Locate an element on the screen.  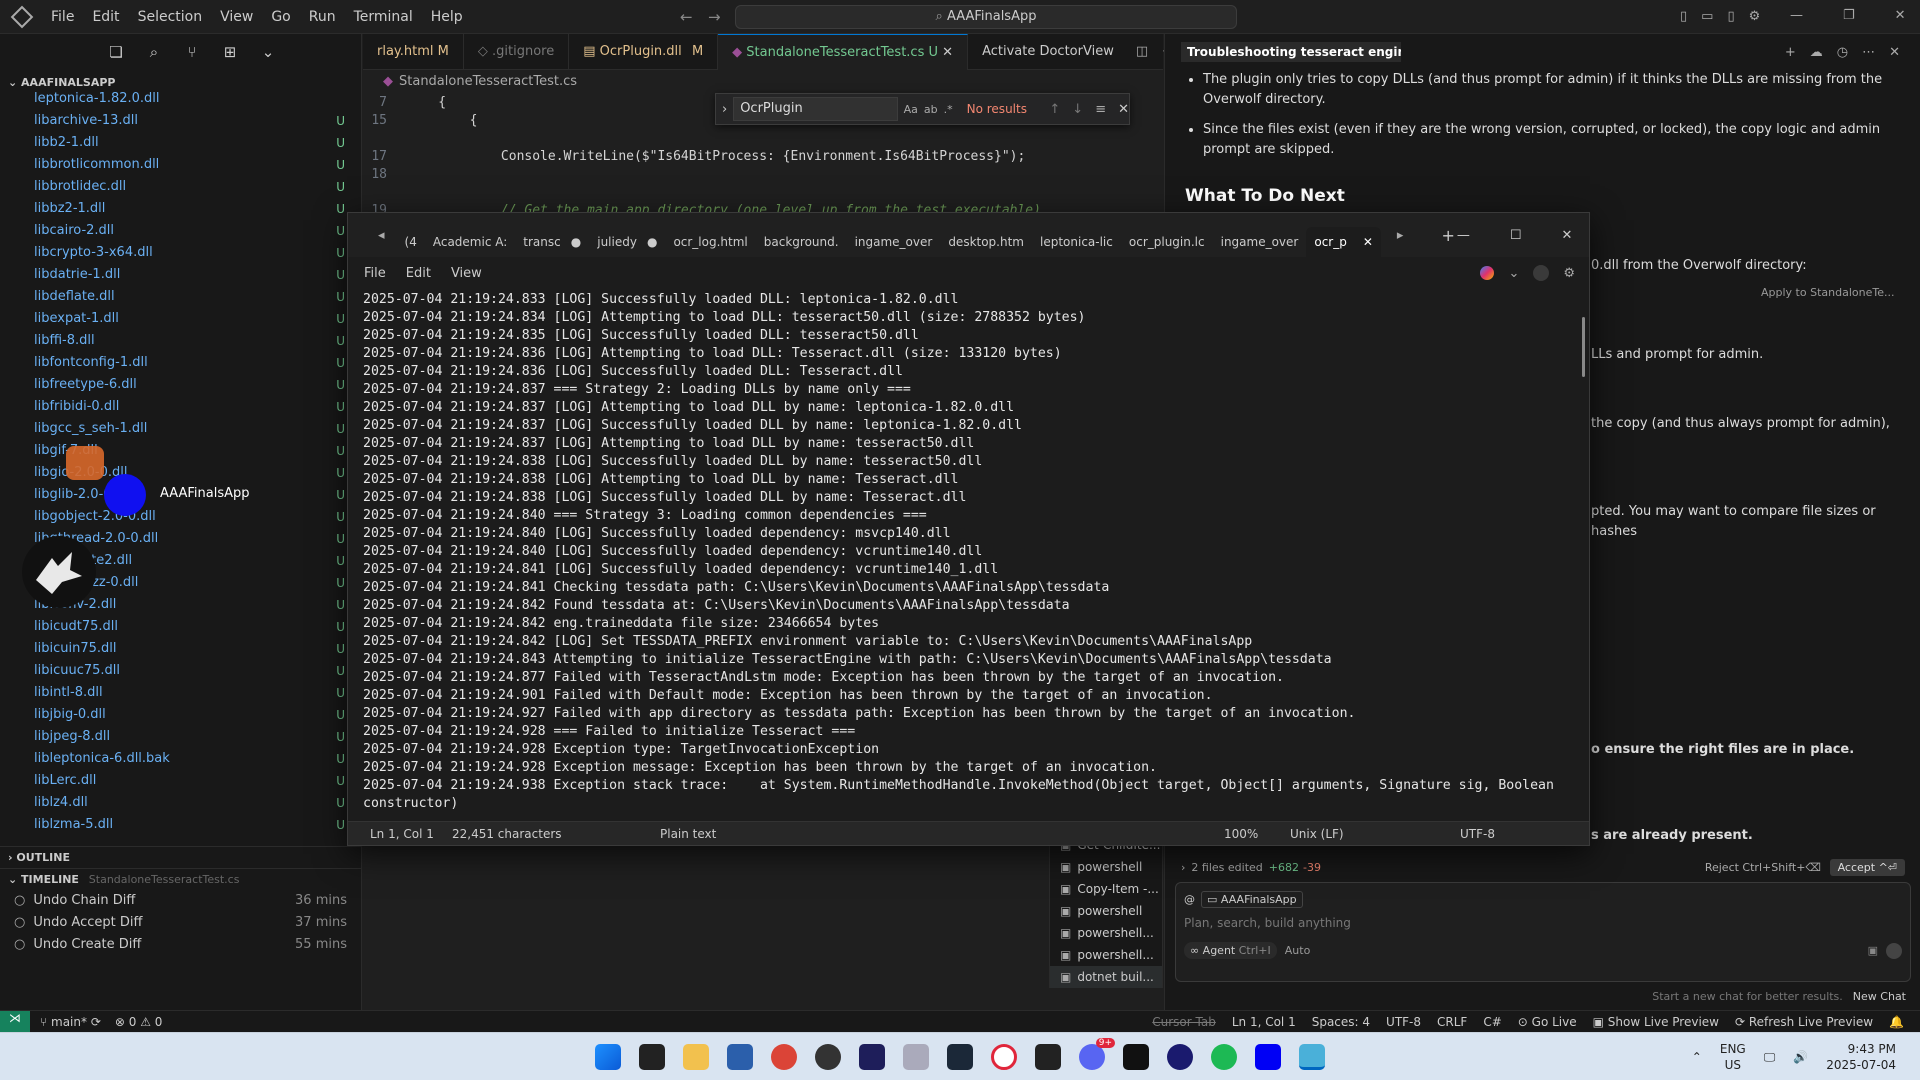
clock: 9:43 PM 2025-07-04 is located at coordinates (1861, 1057).